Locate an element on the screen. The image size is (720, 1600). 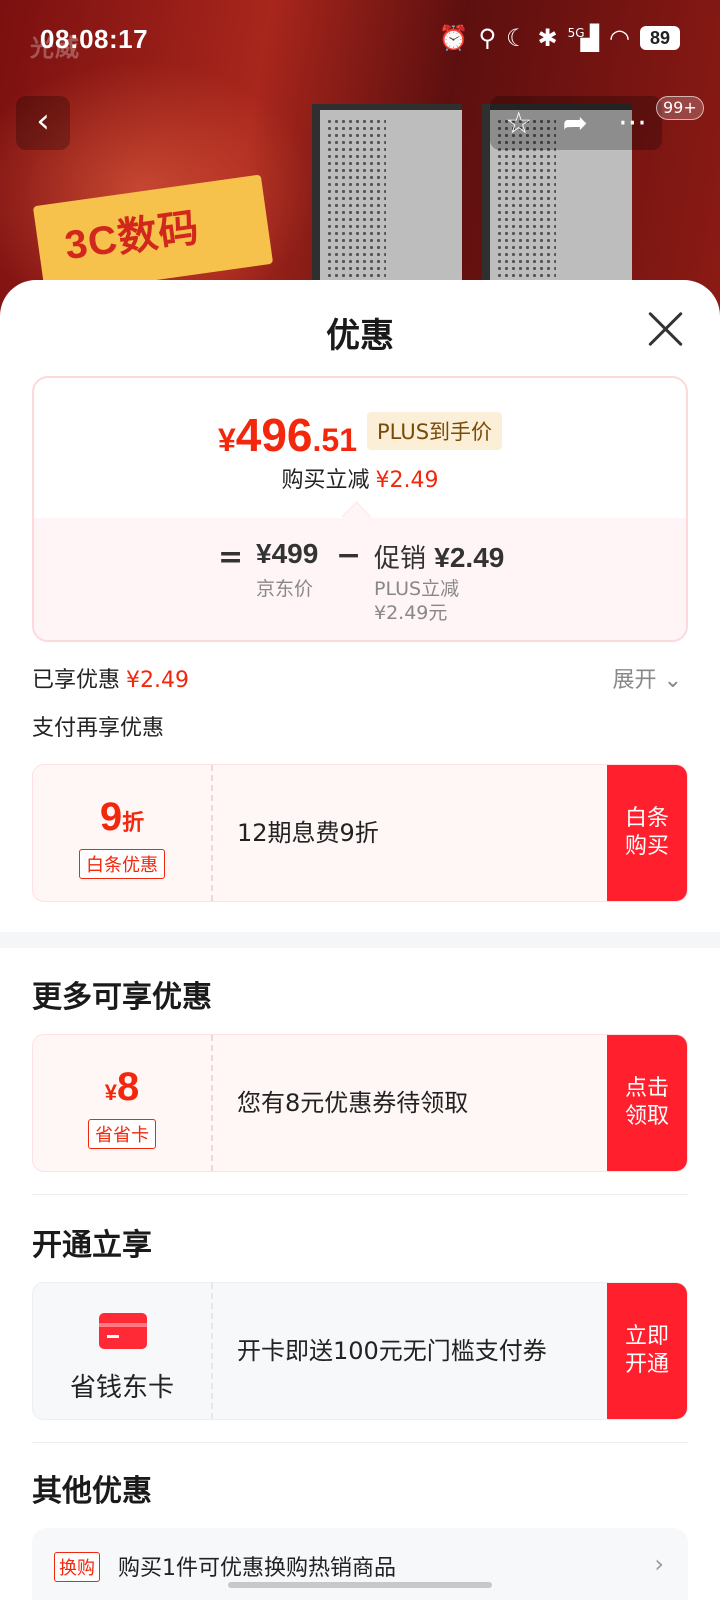
wifi-icon: ◠ is located at coordinates (619, 38).